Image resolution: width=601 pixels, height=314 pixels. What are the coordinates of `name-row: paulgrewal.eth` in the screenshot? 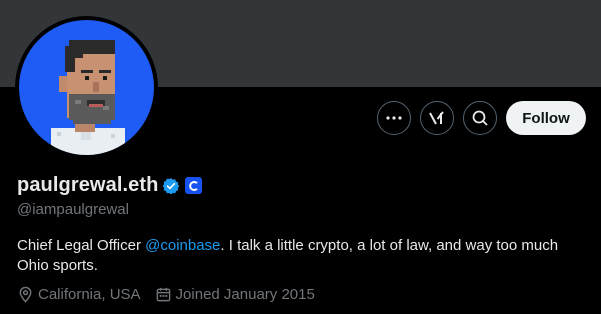 It's located at (110, 185).